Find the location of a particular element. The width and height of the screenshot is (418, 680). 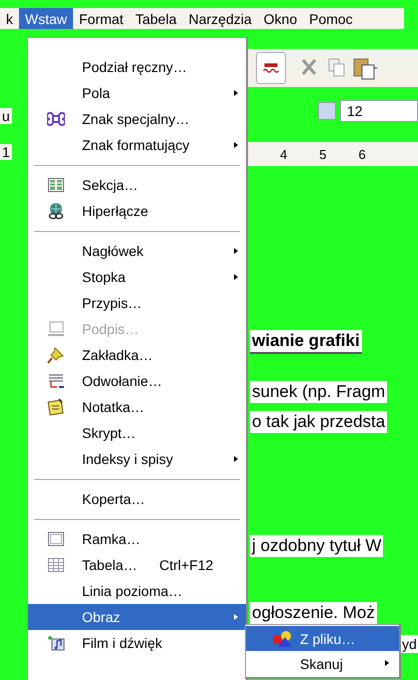

table-icon is located at coordinates (56, 565).